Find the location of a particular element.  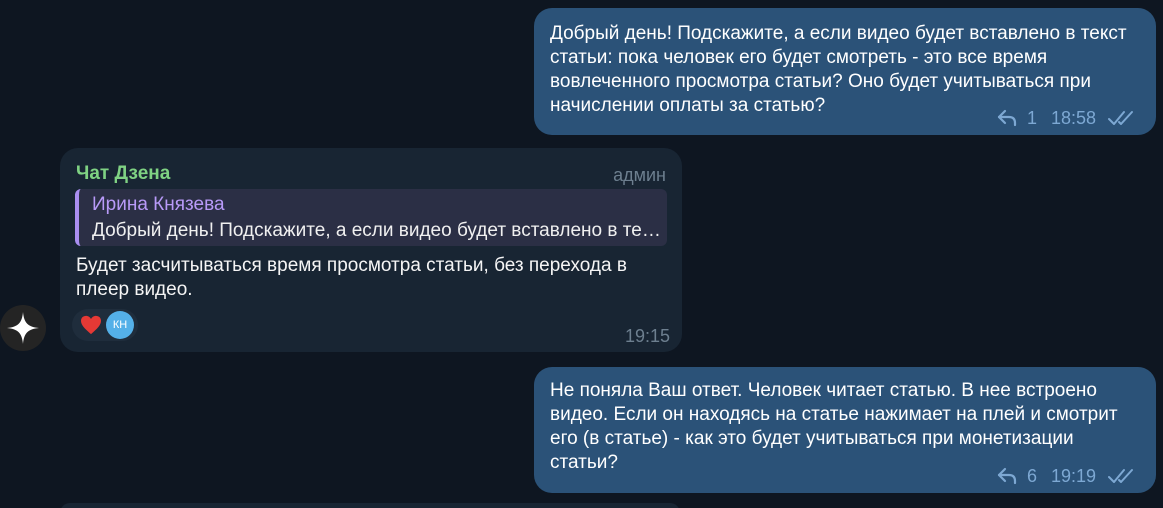

message-time: 19:19 is located at coordinates (1073, 476).